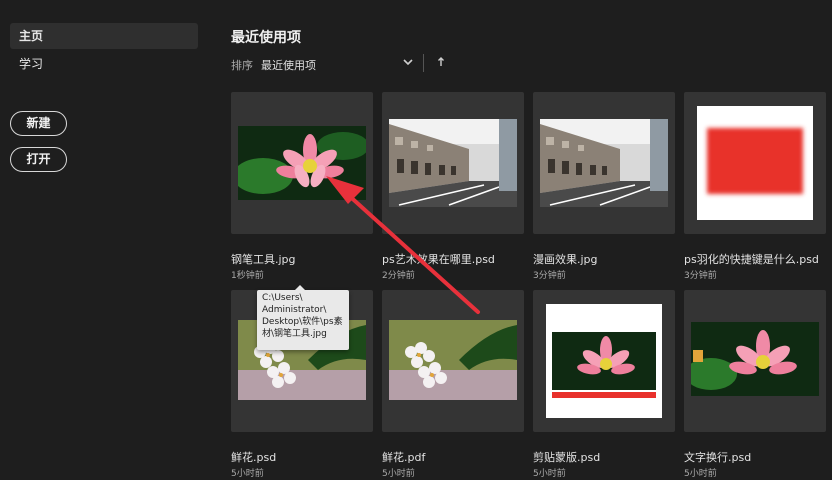 This screenshot has width=832, height=480. I want to click on sidebar-item-label: 学习, so click(31, 64).